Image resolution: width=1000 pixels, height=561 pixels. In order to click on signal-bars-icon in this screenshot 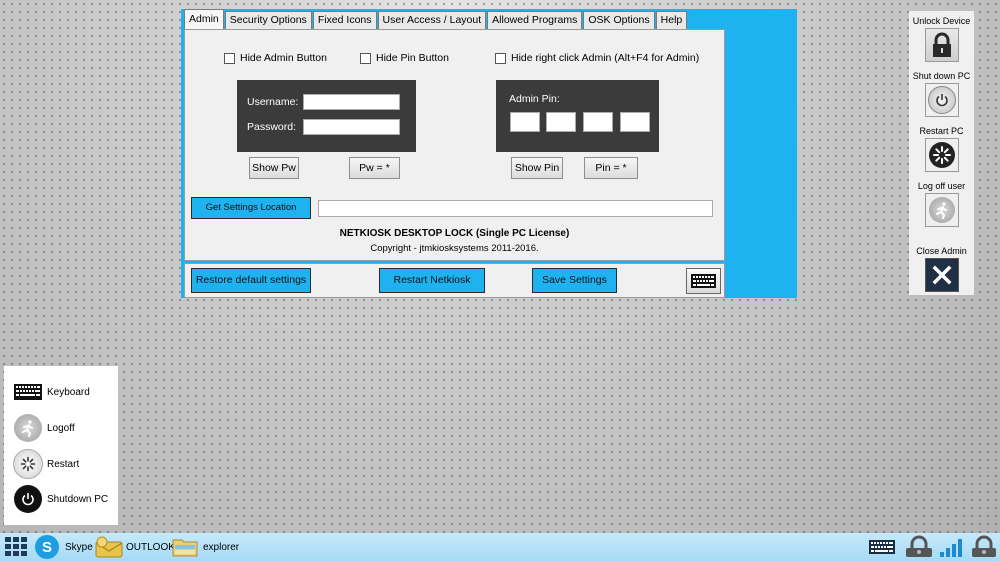, I will do `click(951, 548)`.